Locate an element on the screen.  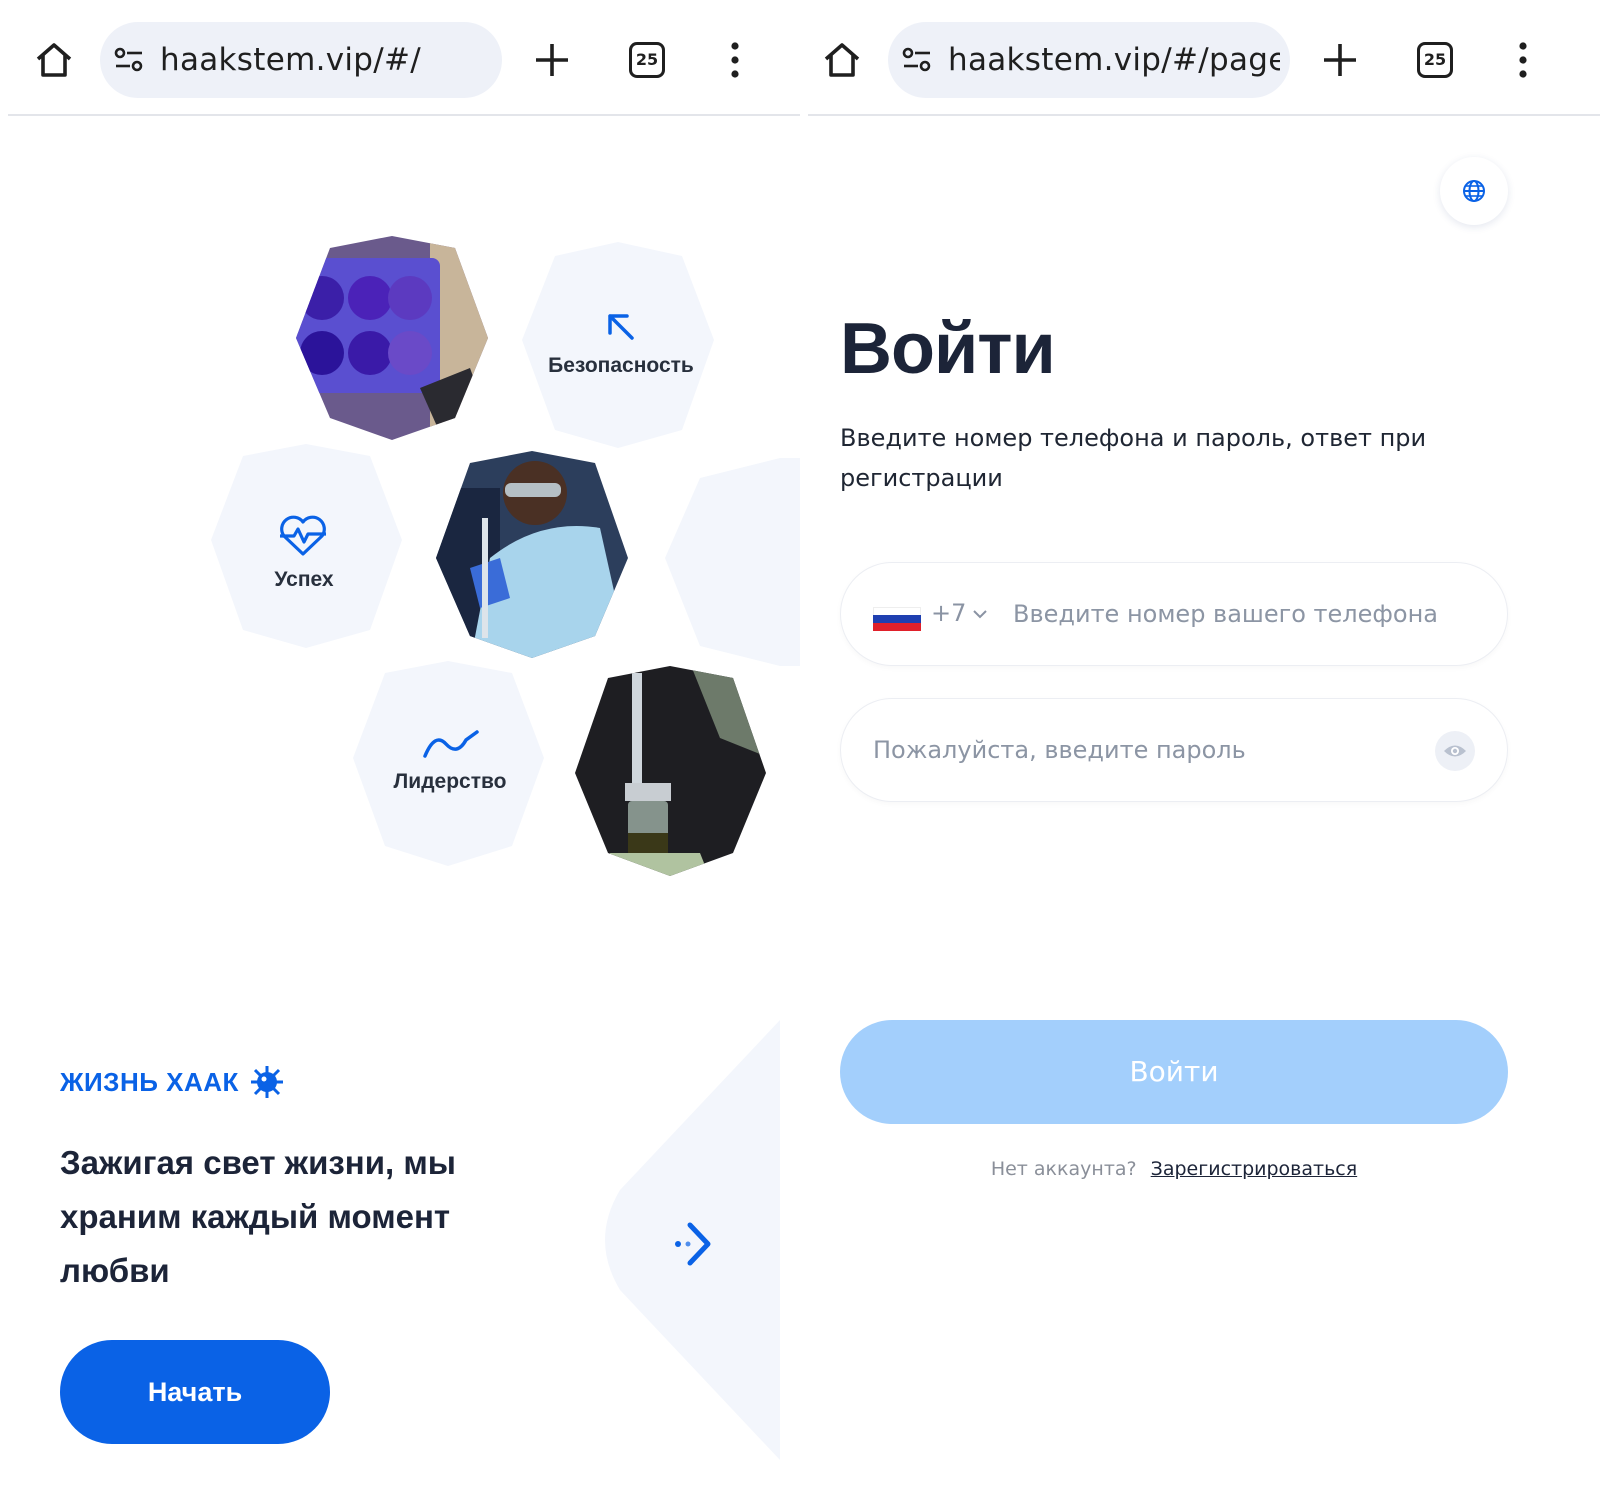
address-bar: haakstem.vip/#/ is located at coordinates (301, 60).